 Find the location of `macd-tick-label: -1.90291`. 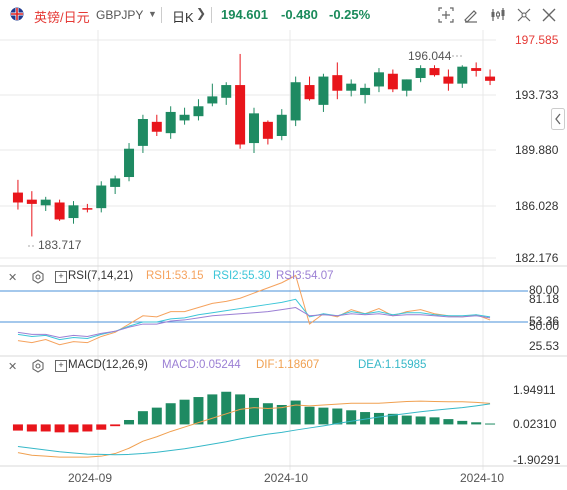

macd-tick-label: -1.90291 is located at coordinates (537, 460).